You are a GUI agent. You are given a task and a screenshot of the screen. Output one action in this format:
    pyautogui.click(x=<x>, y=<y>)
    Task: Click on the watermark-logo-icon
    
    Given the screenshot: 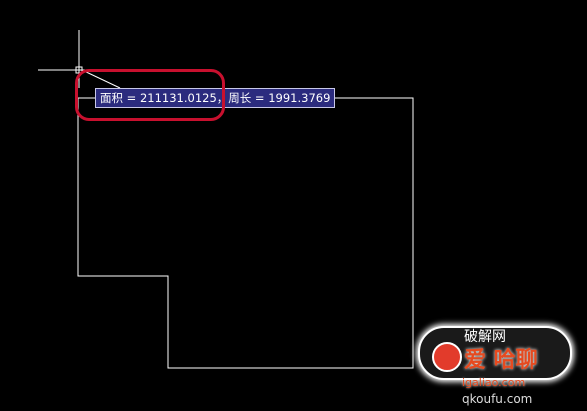 What is the action you would take?
    pyautogui.click(x=447, y=357)
    